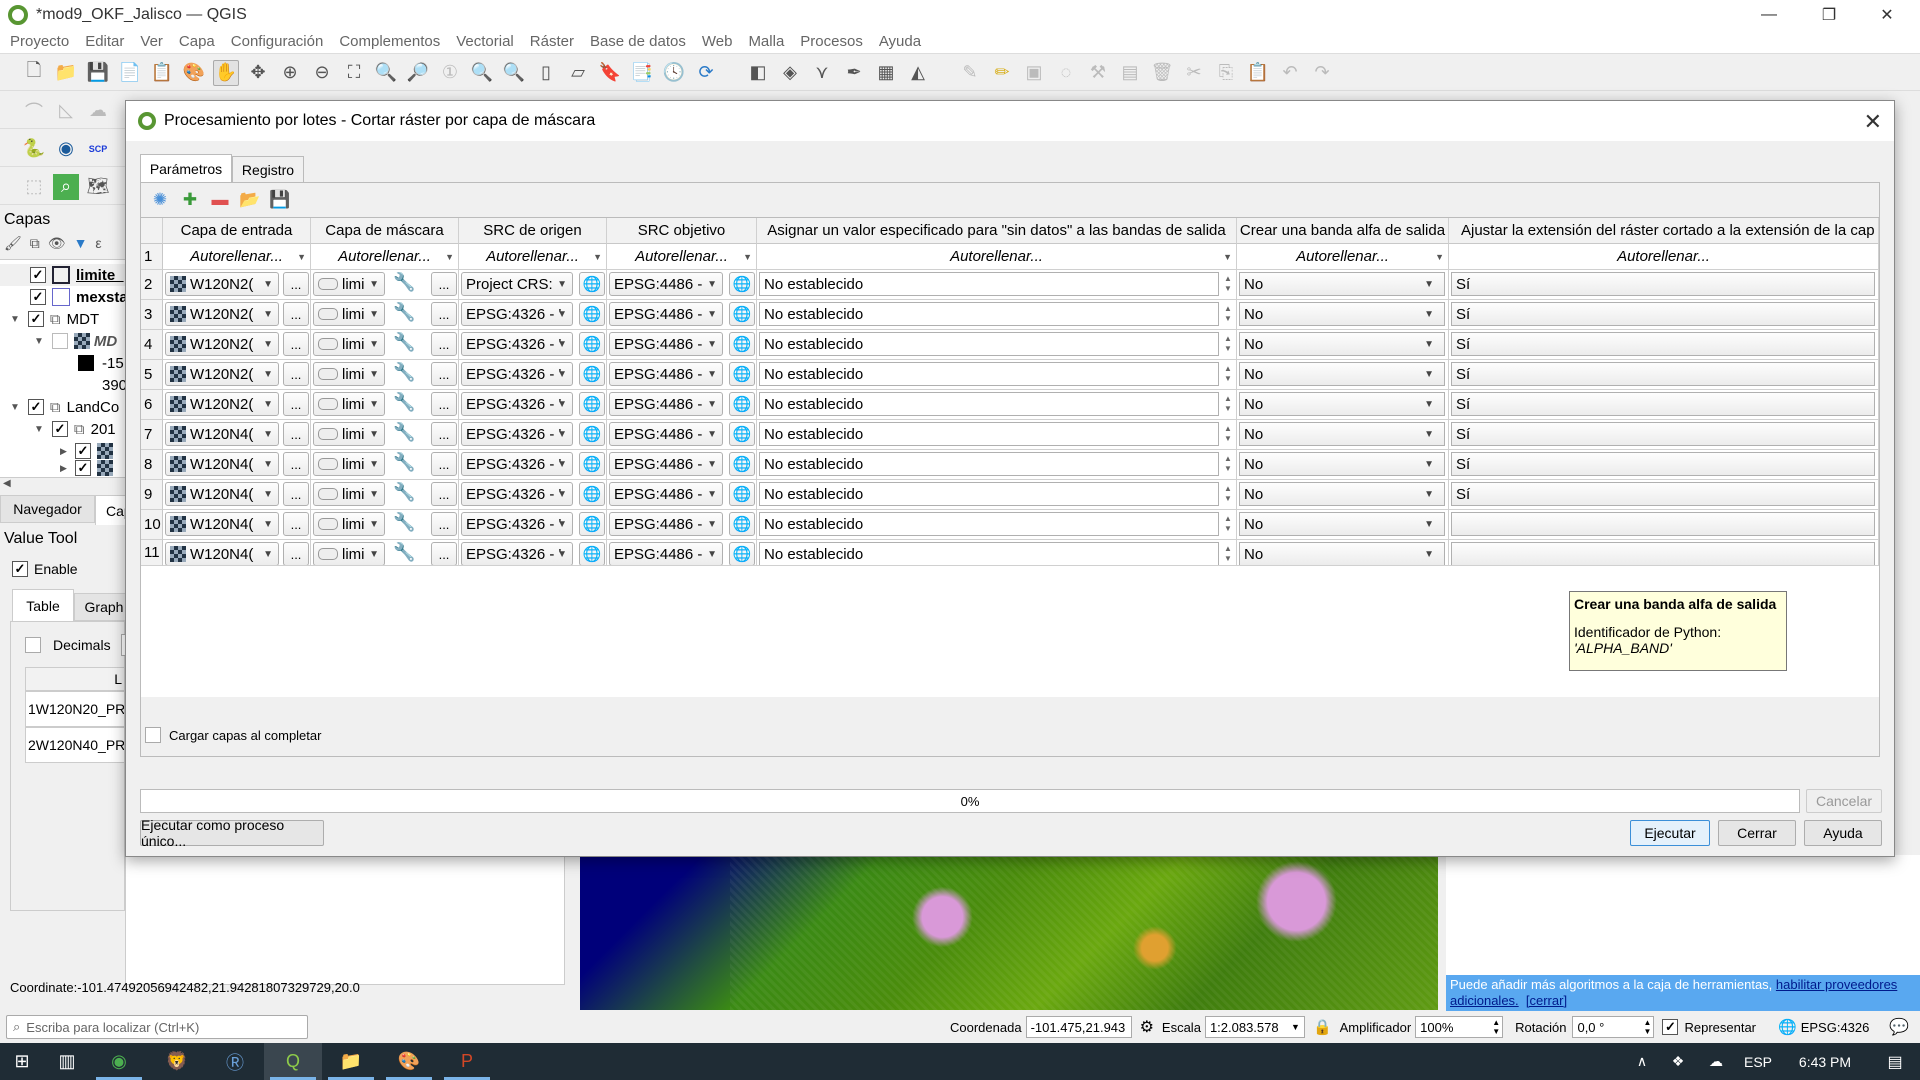 The image size is (1920, 1080). Describe the element at coordinates (389, 41) in the screenshot. I see `menu-complementos: Complementos` at that location.